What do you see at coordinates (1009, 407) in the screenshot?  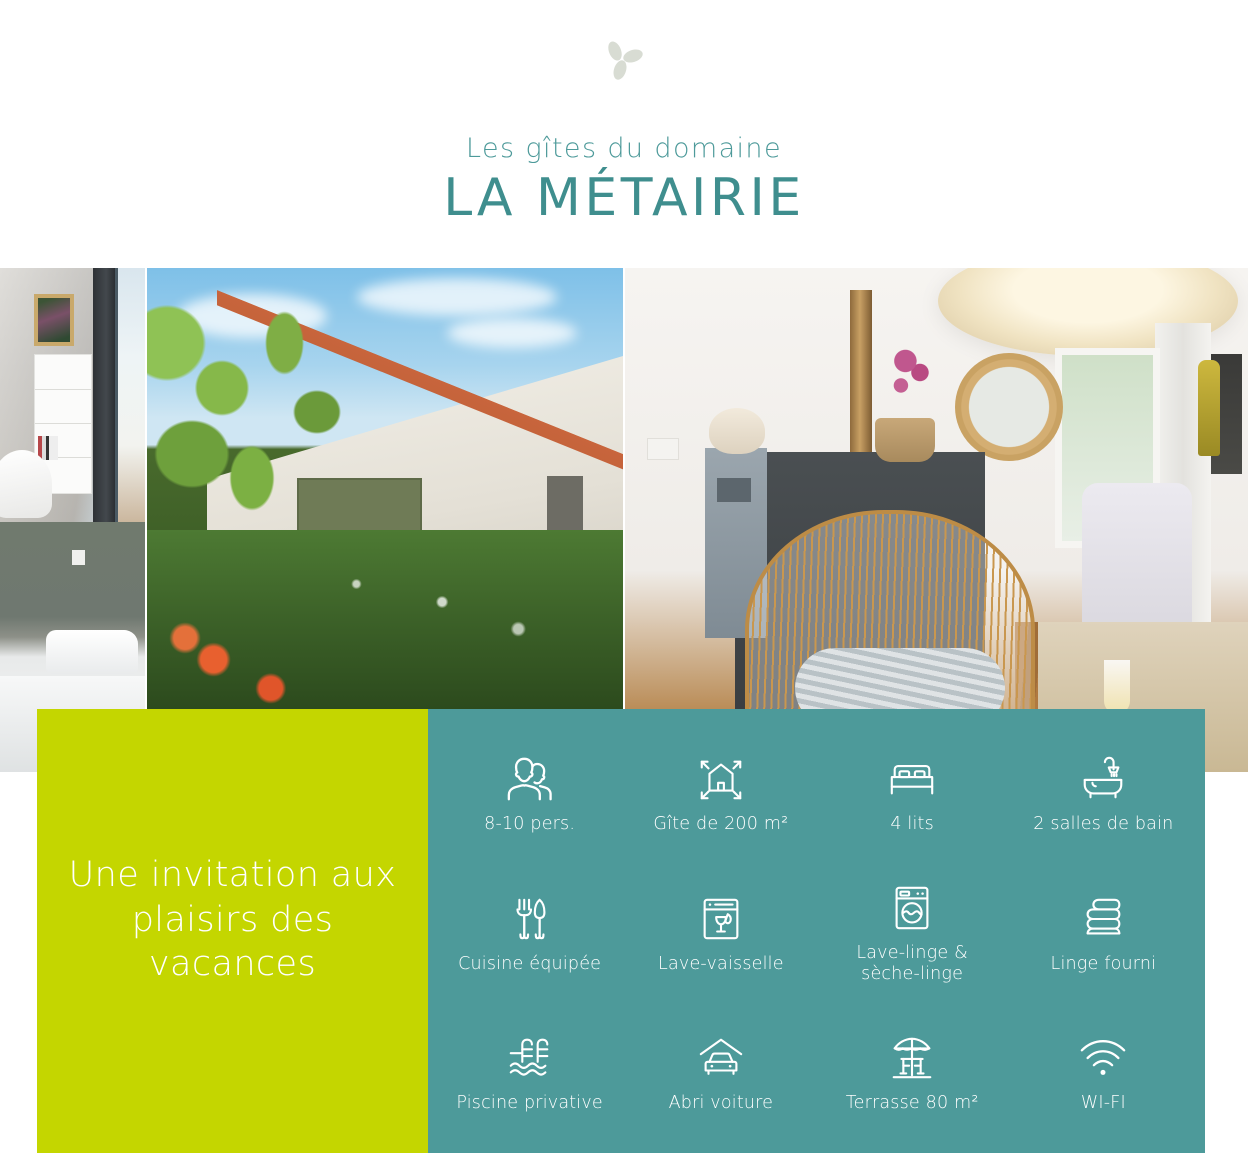 I see `sunburst-mirror` at bounding box center [1009, 407].